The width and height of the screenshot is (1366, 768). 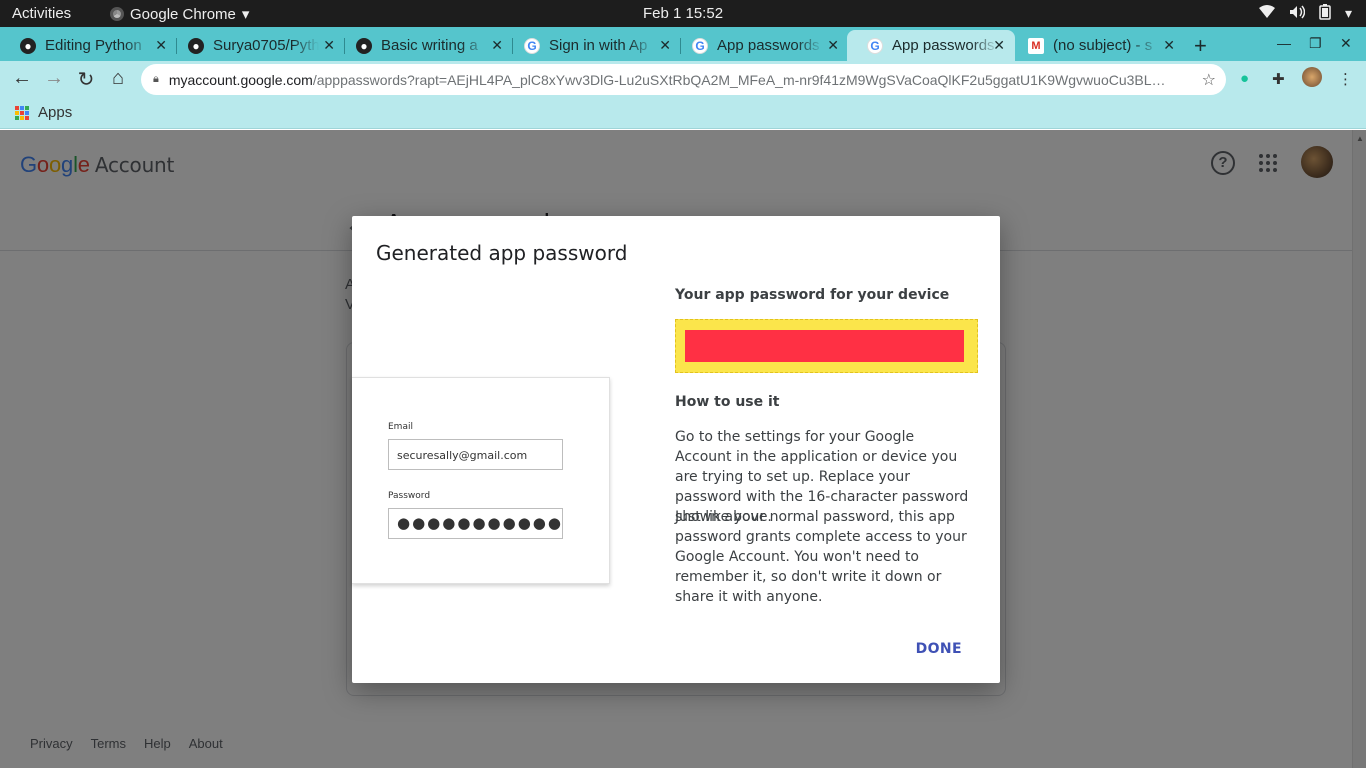 What do you see at coordinates (1266, 13) in the screenshot?
I see `wifi-icon` at bounding box center [1266, 13].